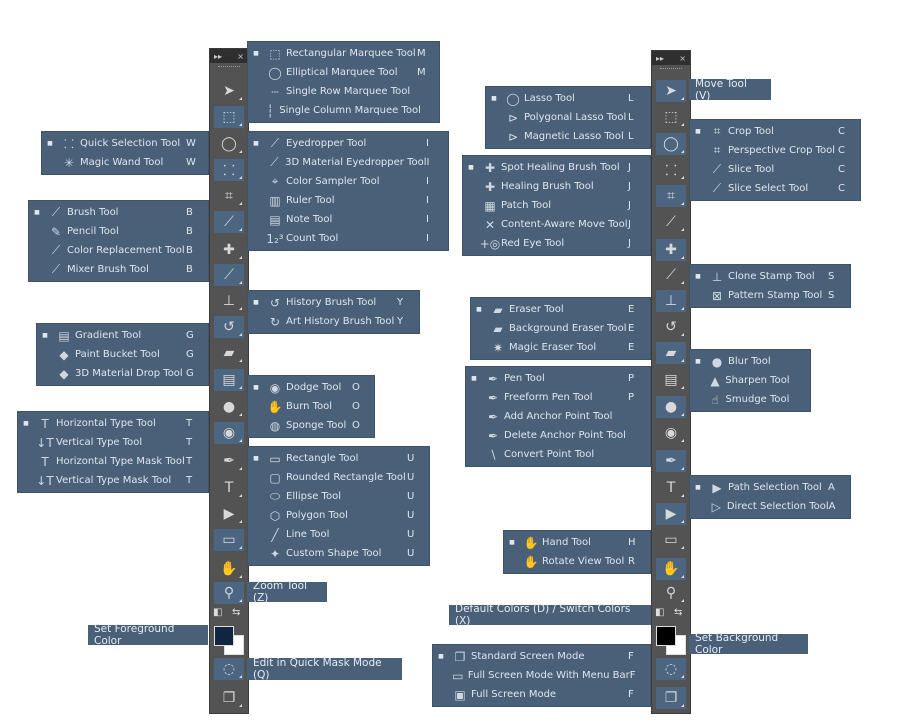  I want to click on menu-item-blur-tool: ■ ● Blur Tool, so click(750, 361).